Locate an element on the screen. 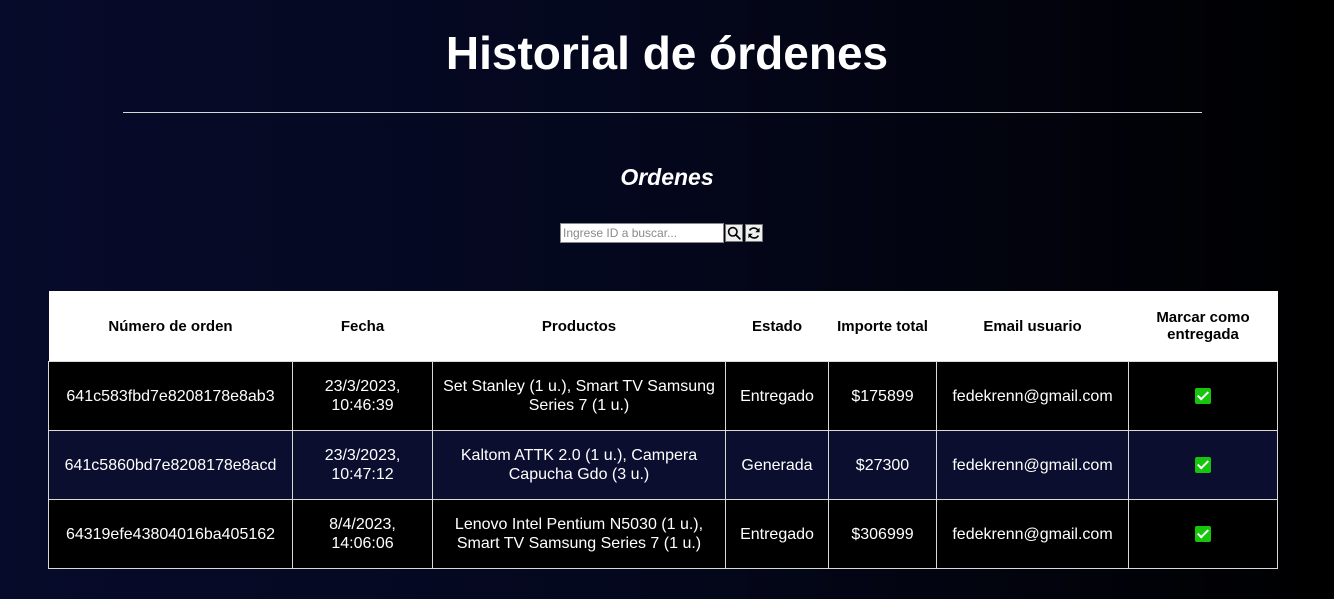 The width and height of the screenshot is (1334, 599). header-date: Fecha is located at coordinates (362, 326).